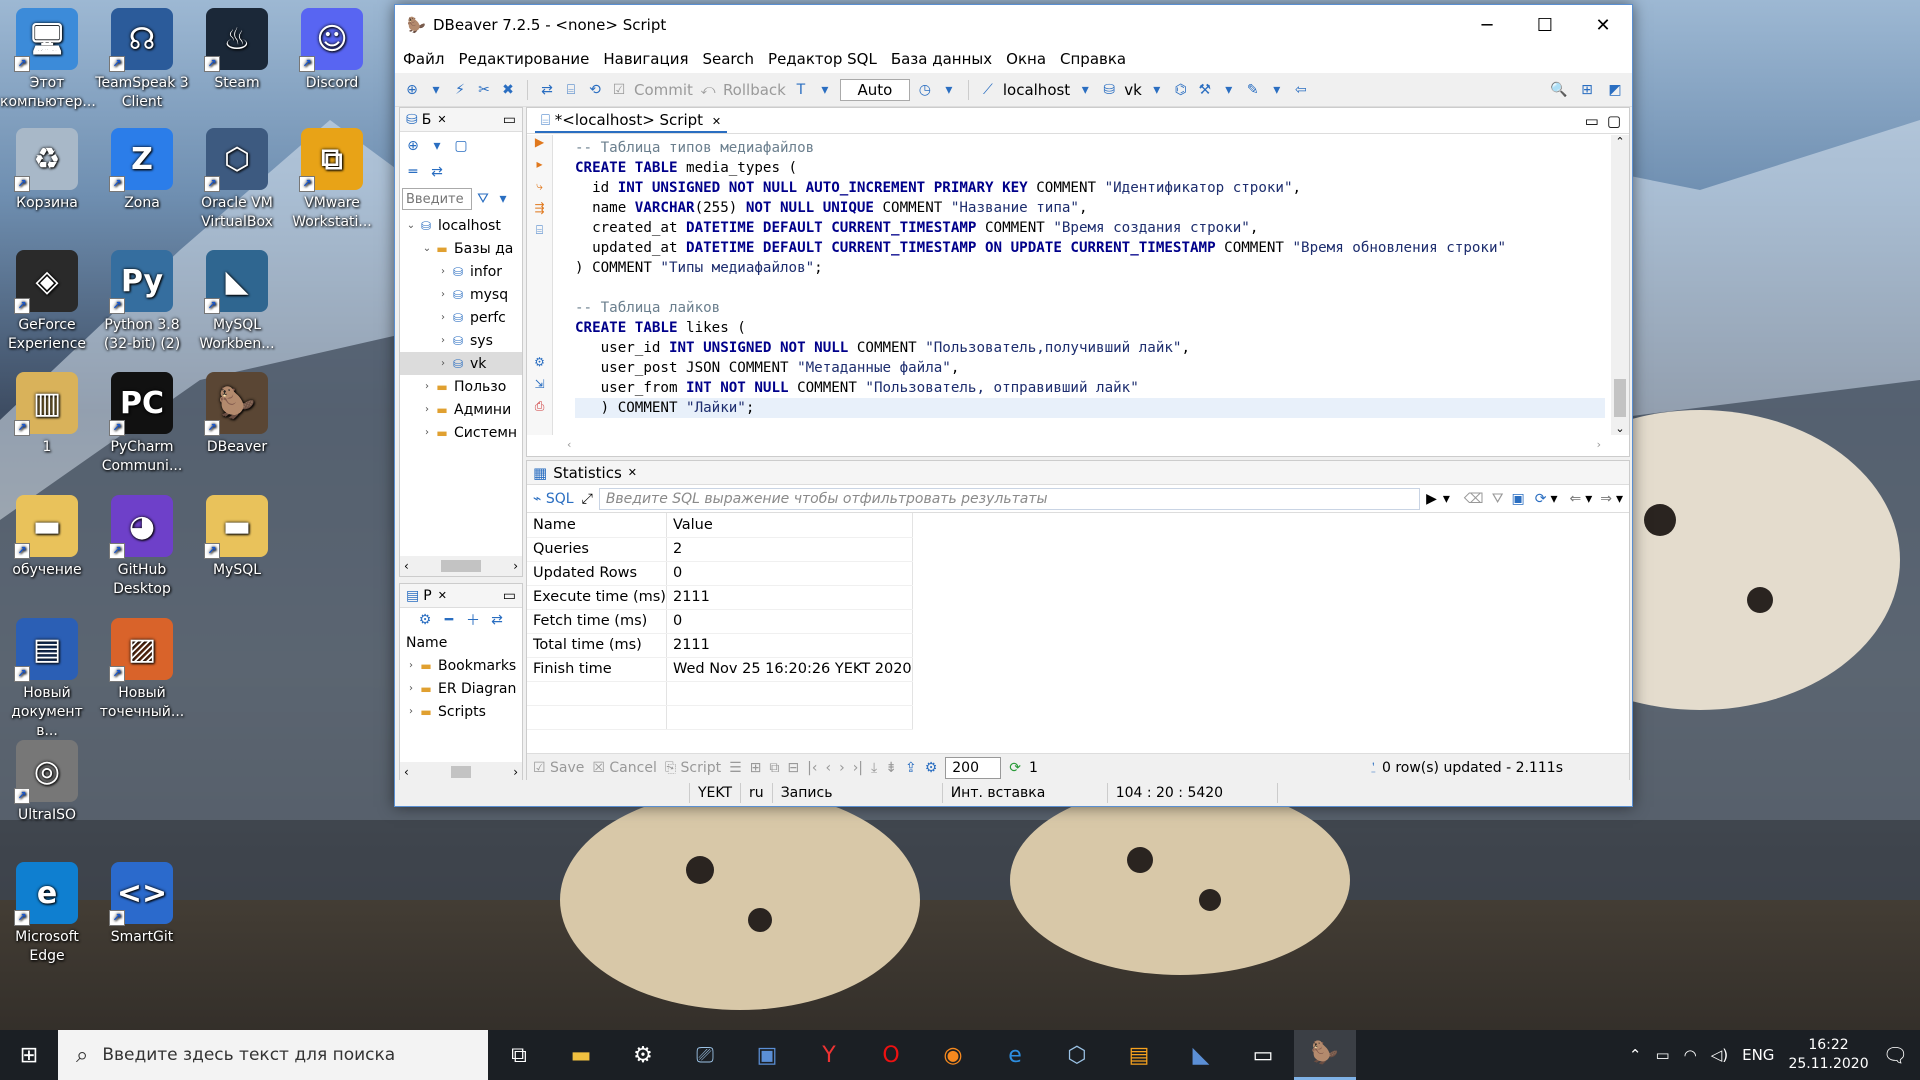  What do you see at coordinates (142, 904) in the screenshot?
I see `desktop-icon: <> ↗ SmartGit` at bounding box center [142, 904].